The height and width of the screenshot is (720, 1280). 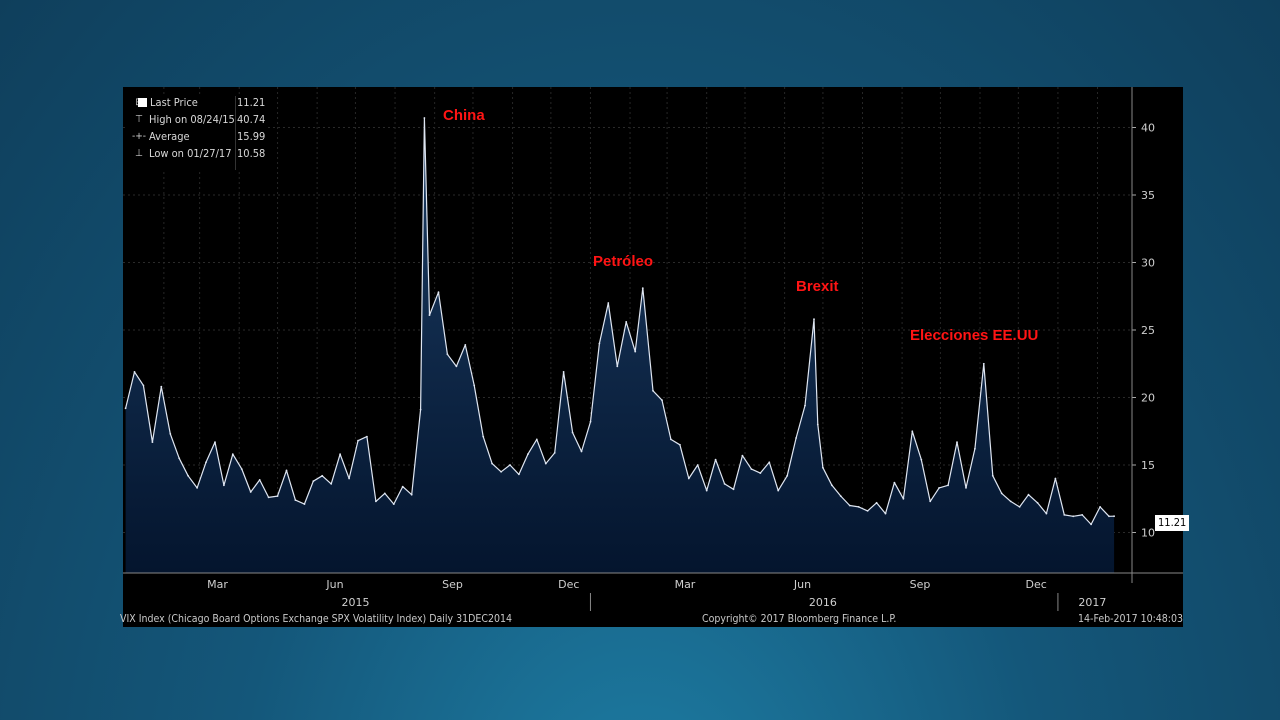 I want to click on y-tick-label: 25, so click(x=1148, y=330).